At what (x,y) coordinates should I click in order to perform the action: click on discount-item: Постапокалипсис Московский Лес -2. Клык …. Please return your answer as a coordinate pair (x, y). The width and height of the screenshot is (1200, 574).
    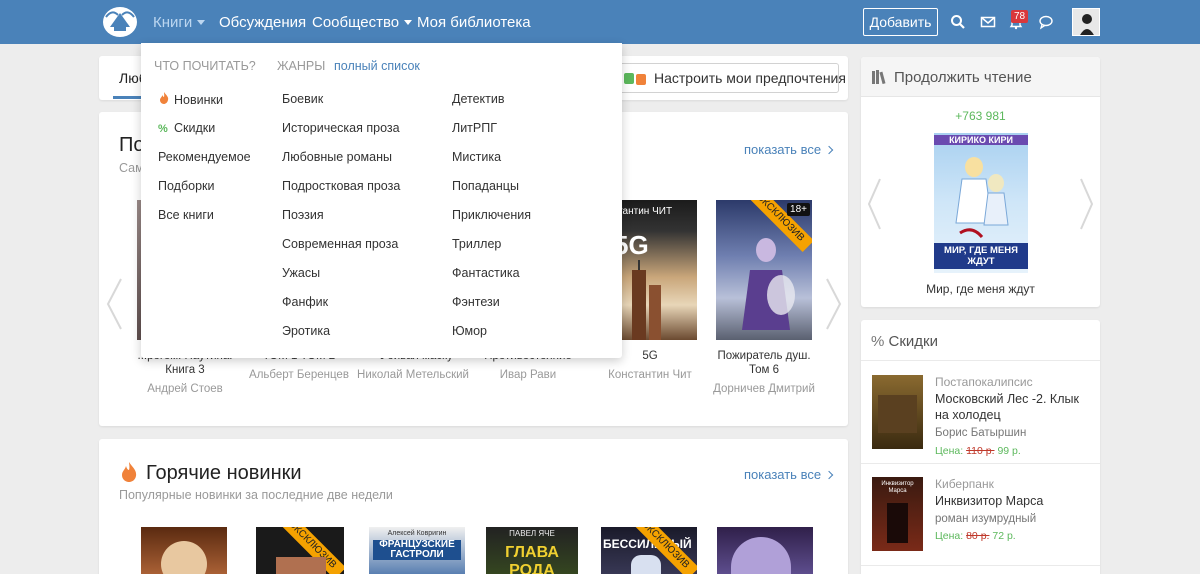
    Looking at the image, I should click on (980, 425).